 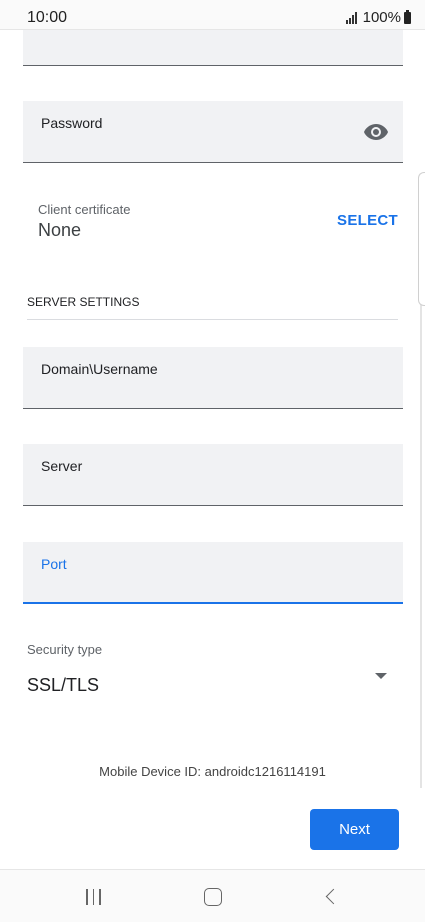 What do you see at coordinates (213, 132) in the screenshot?
I see `password-field: Password` at bounding box center [213, 132].